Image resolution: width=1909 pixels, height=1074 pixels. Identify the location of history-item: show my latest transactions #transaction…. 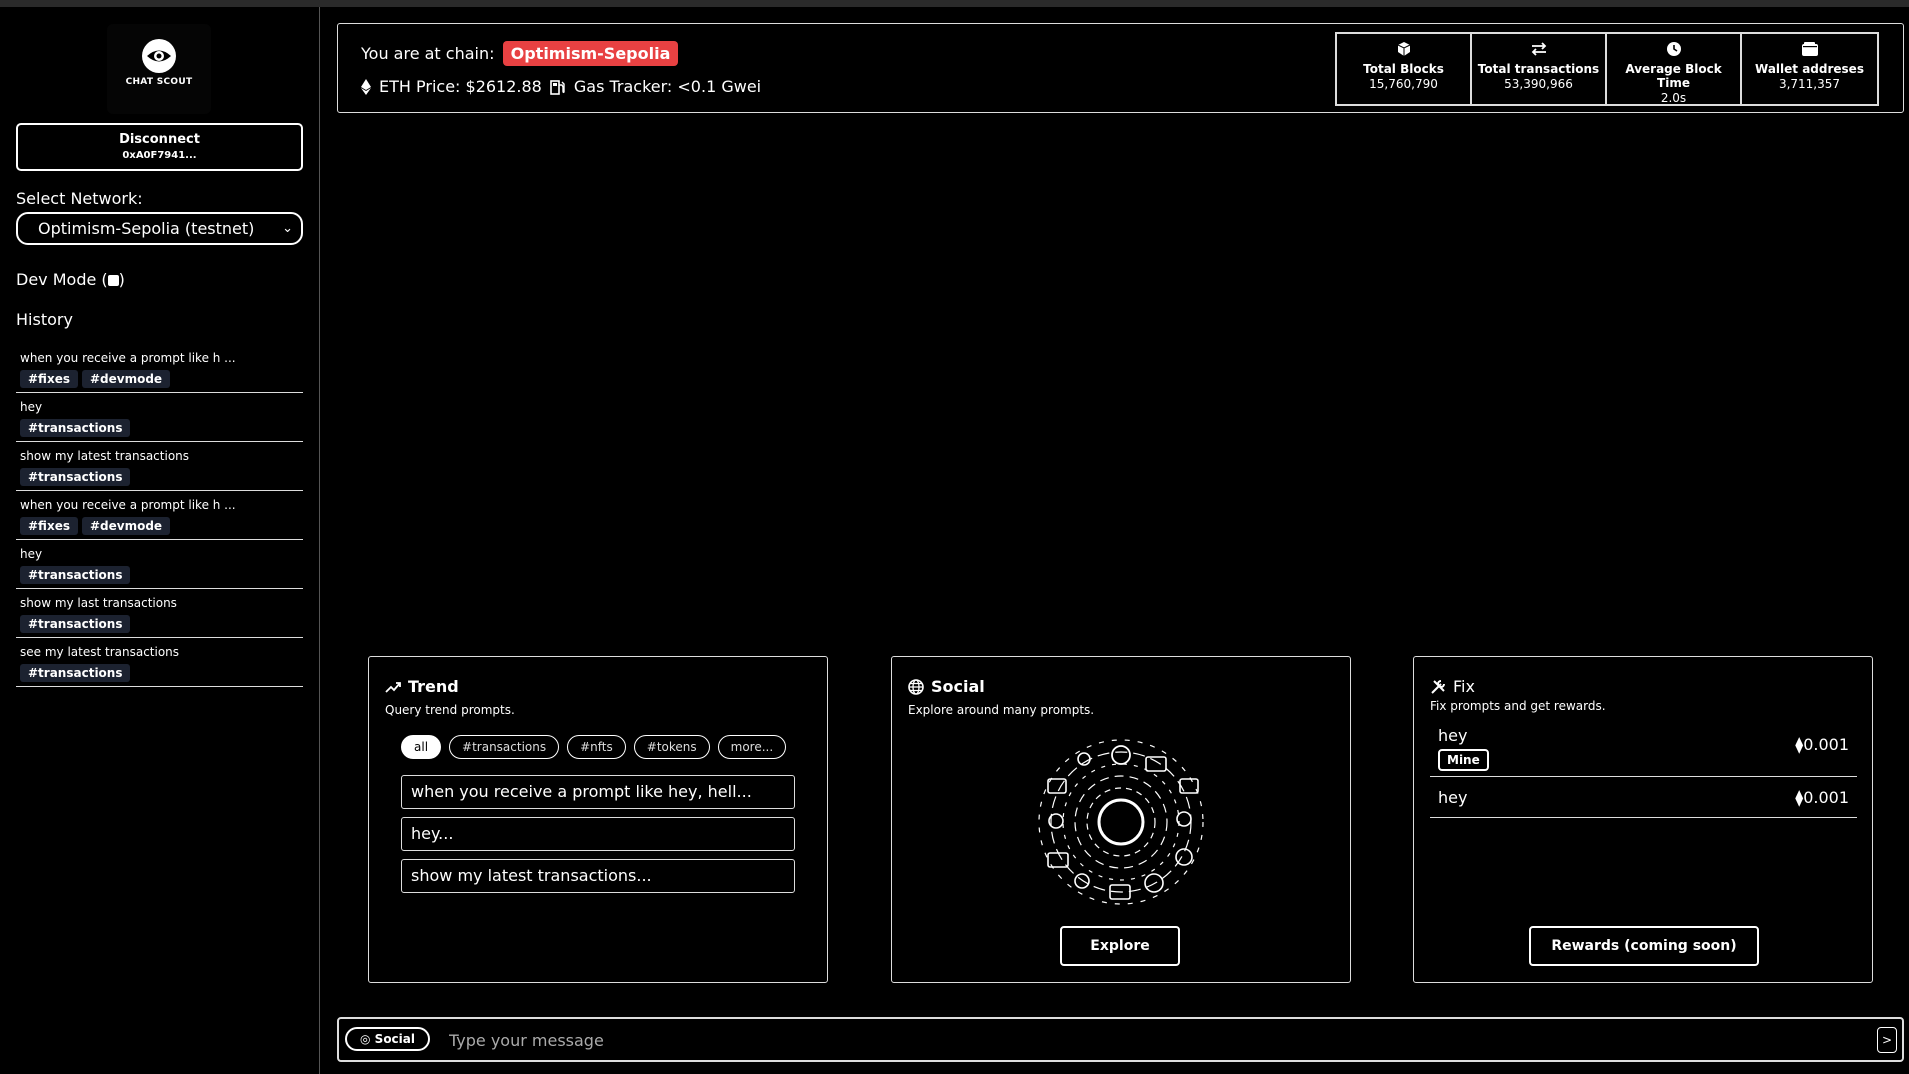
(159, 466).